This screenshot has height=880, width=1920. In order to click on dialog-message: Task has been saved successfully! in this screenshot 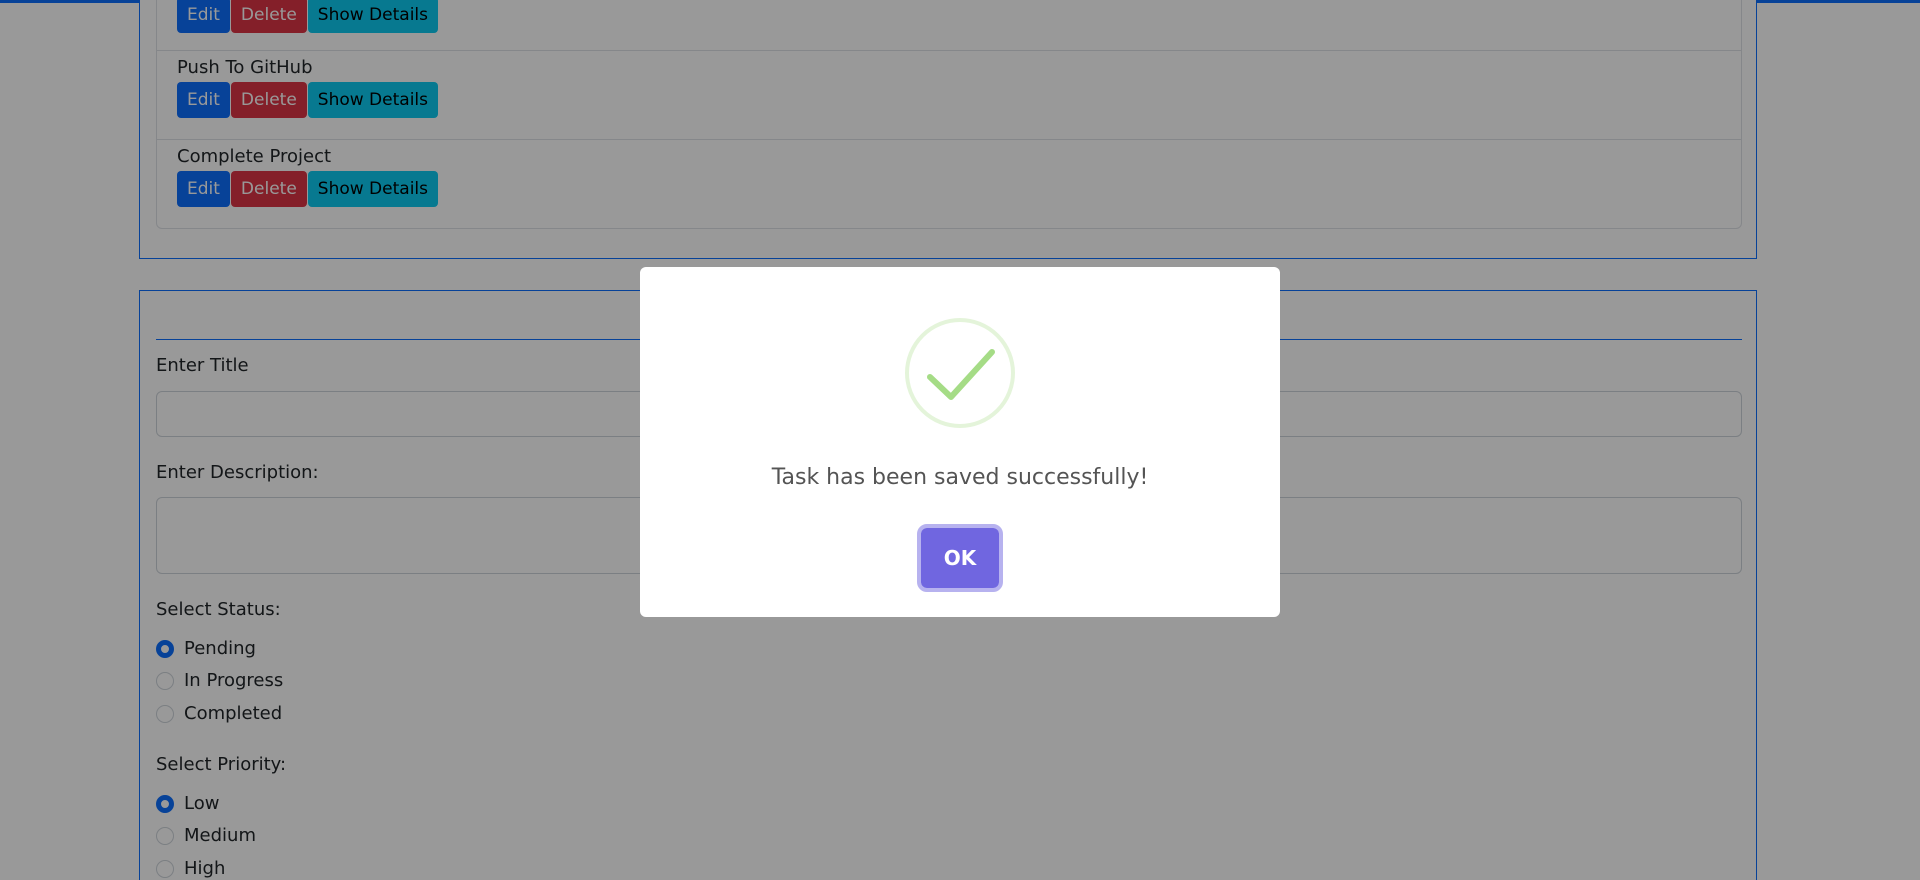, I will do `click(960, 477)`.